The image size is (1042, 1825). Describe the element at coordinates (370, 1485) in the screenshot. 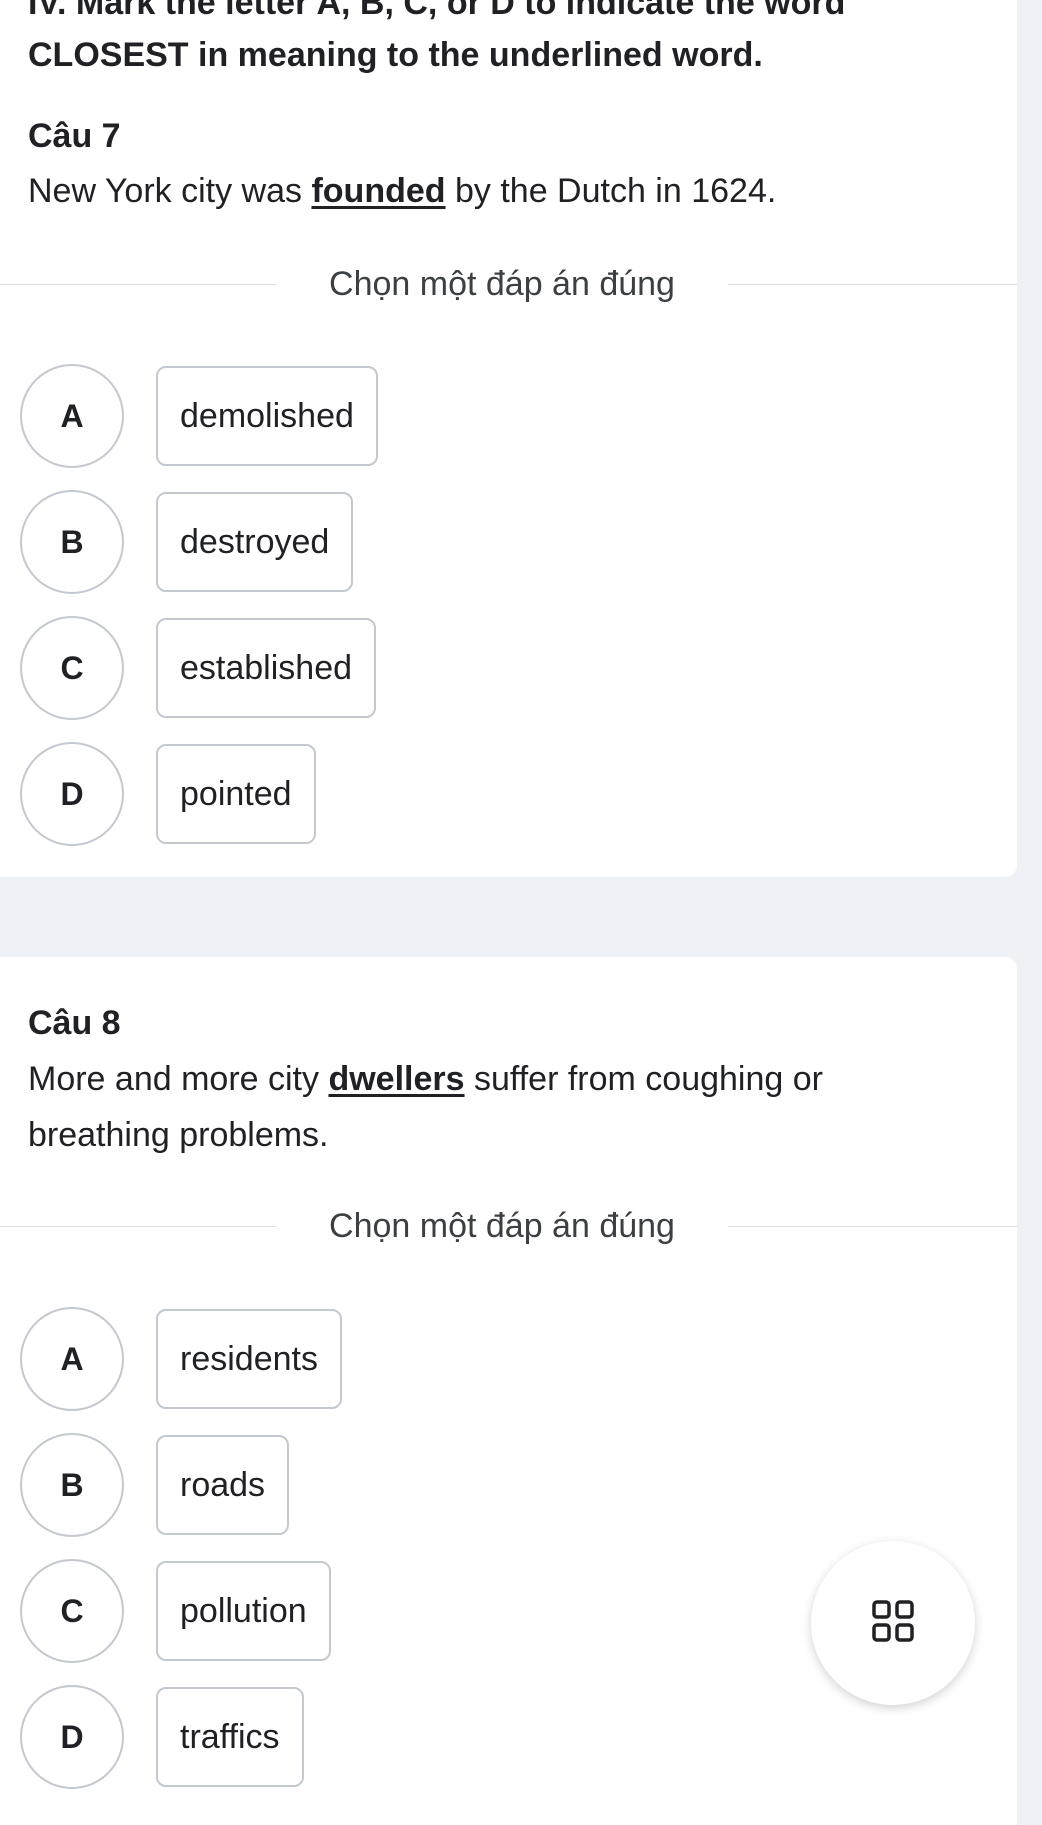

I see `option-b: B roads` at that location.